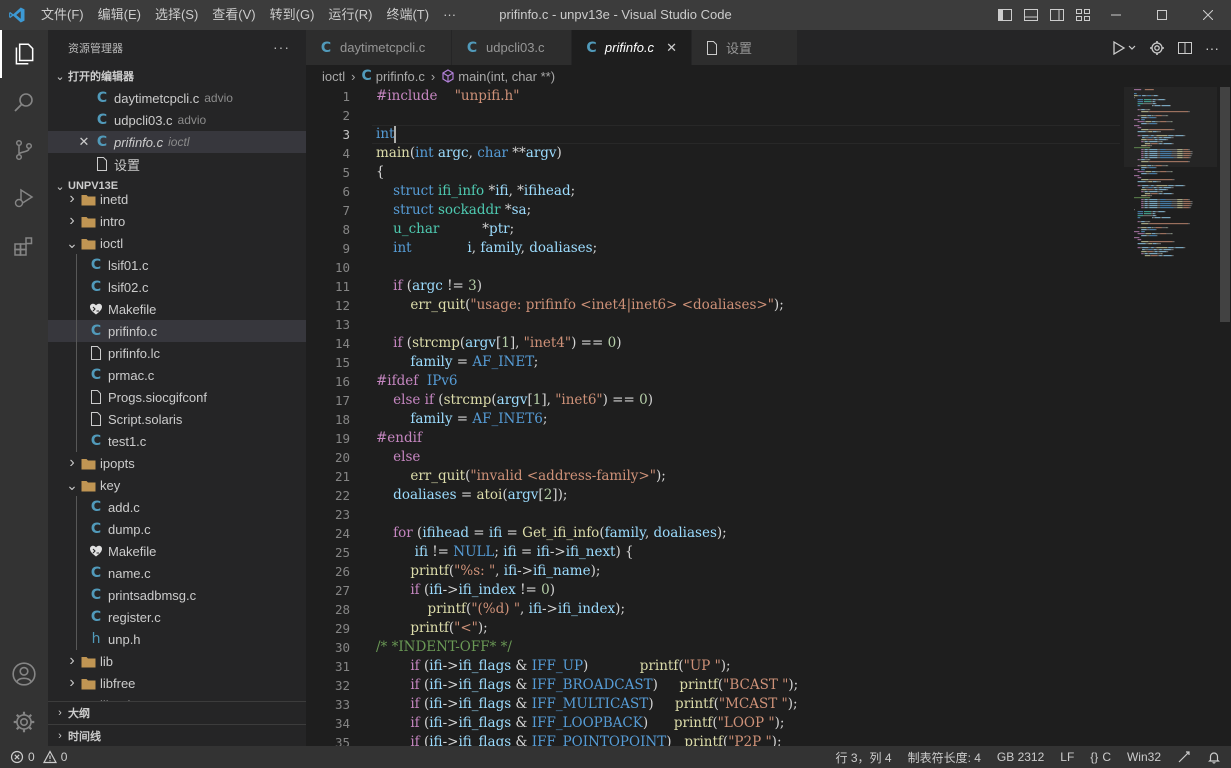 The width and height of the screenshot is (1231, 768). I want to click on folder-item: ⌄ ioctl, so click(177, 243).